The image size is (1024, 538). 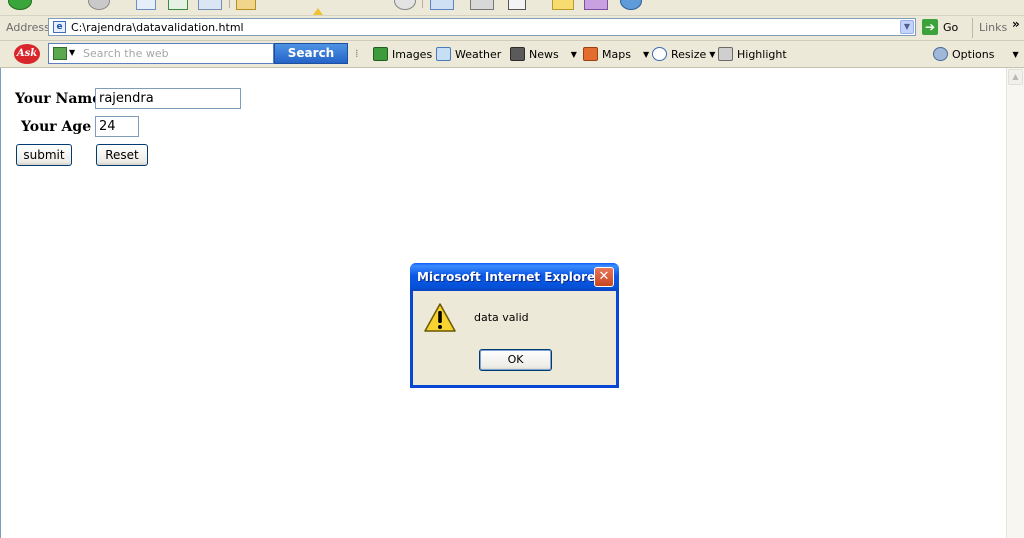 I want to click on ask-search-box: ▼, so click(x=161, y=53).